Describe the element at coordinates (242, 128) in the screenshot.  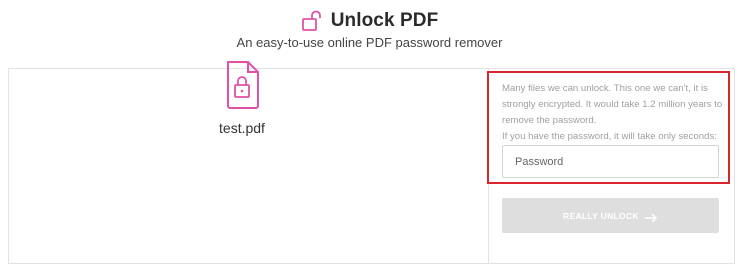
I see `file-name: test.pdf` at that location.